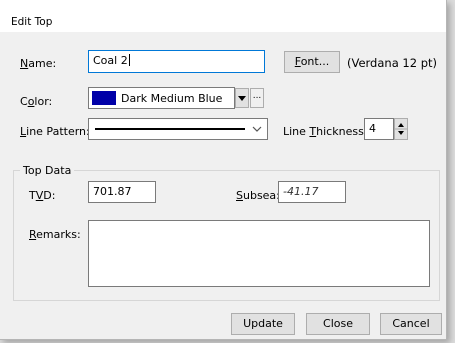 Image resolution: width=455 pixels, height=343 pixels. Describe the element at coordinates (38, 63) in the screenshot. I see `name-label: Name:` at that location.